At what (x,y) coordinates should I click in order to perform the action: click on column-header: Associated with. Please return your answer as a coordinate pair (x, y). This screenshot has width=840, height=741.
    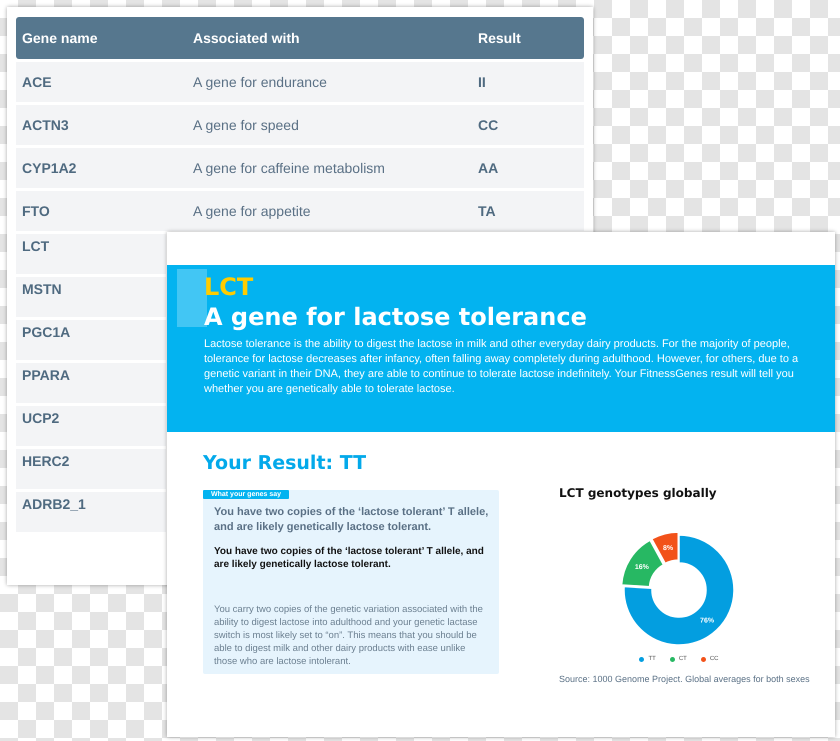
    Looking at the image, I should click on (247, 38).